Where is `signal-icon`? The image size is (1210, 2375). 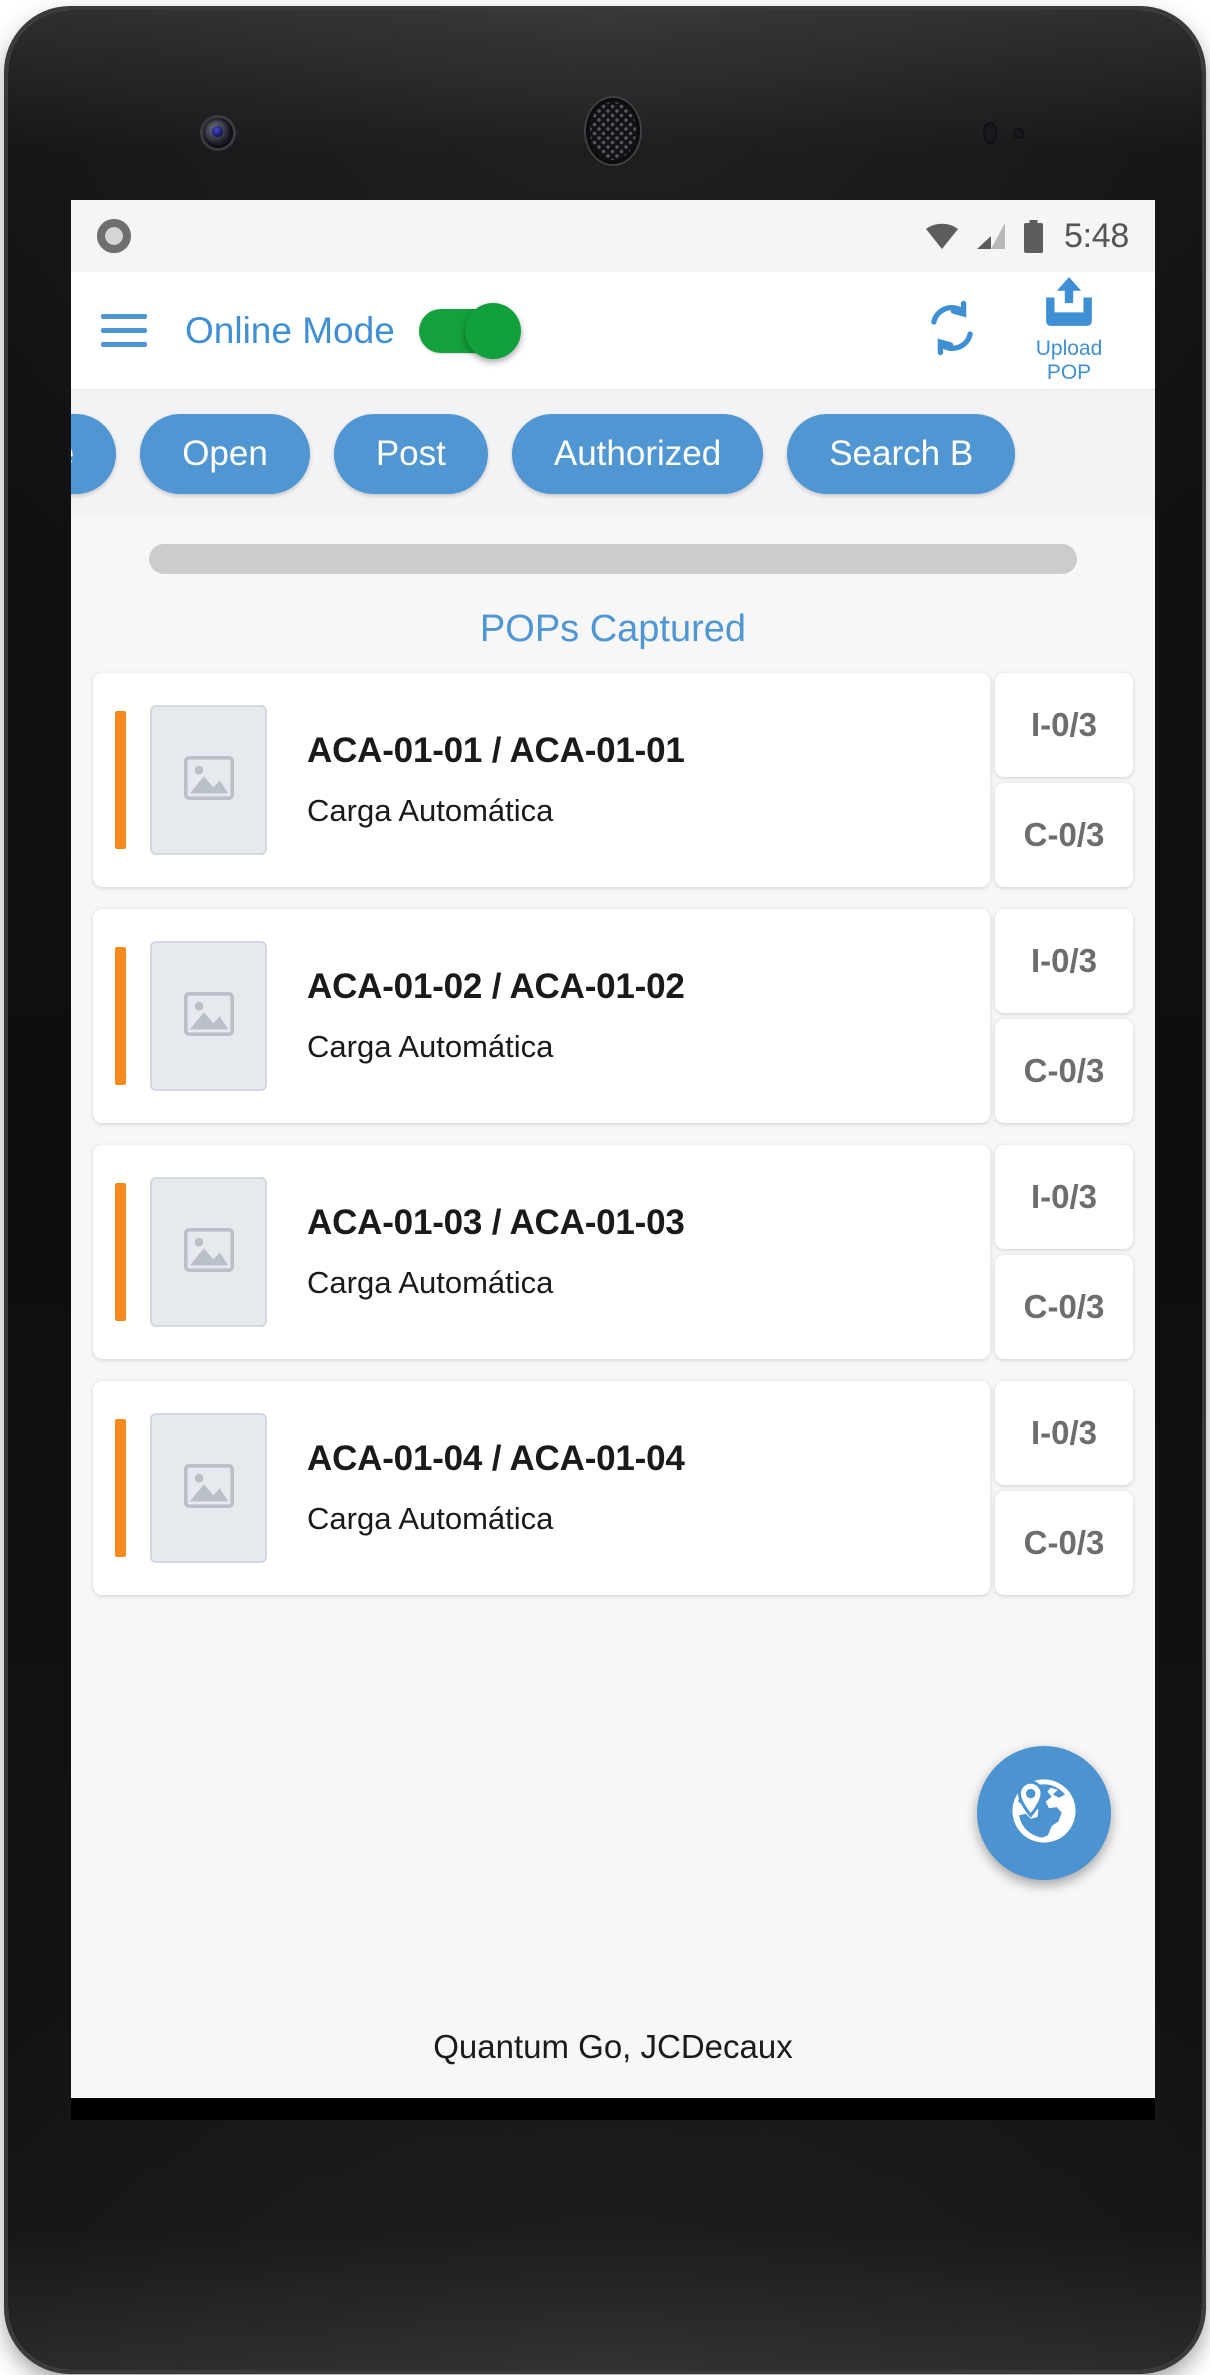 signal-icon is located at coordinates (991, 236).